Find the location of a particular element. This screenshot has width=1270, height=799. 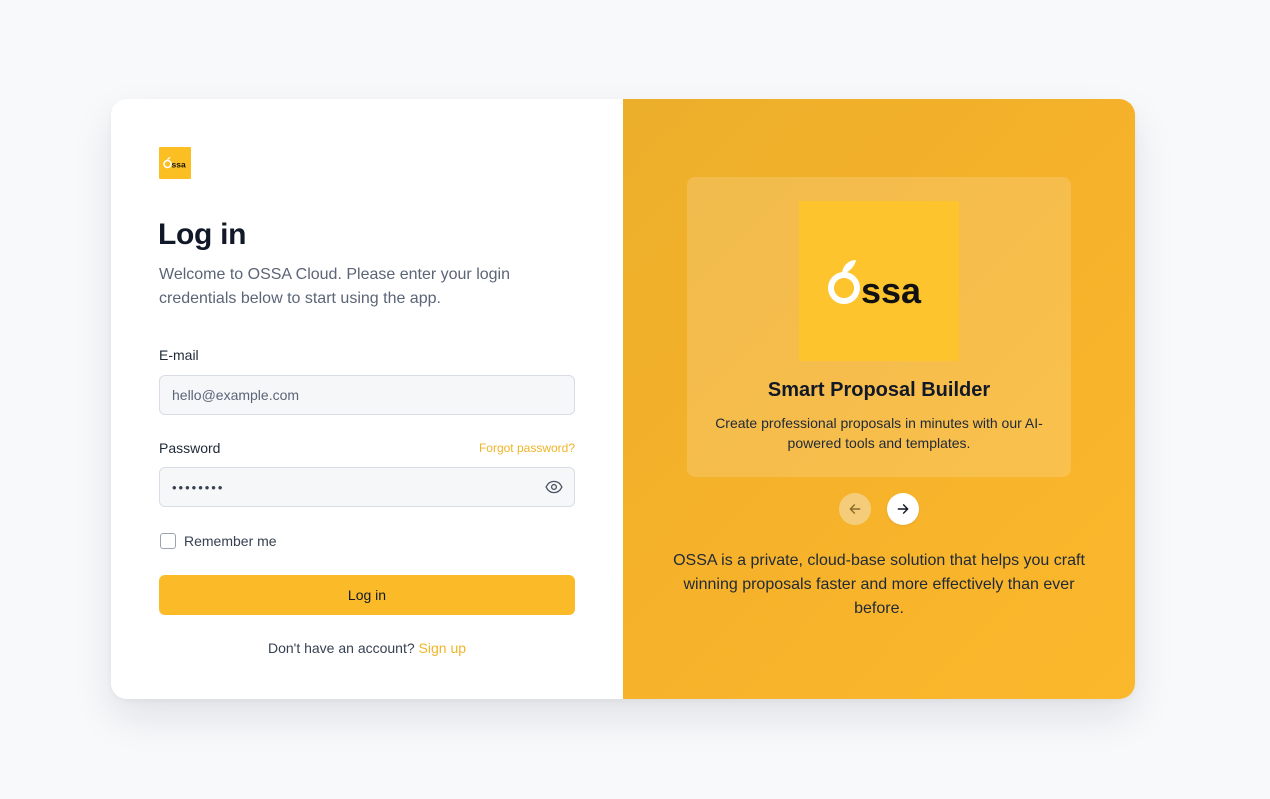

forgot-password-link: Forgot password? is located at coordinates (527, 448).